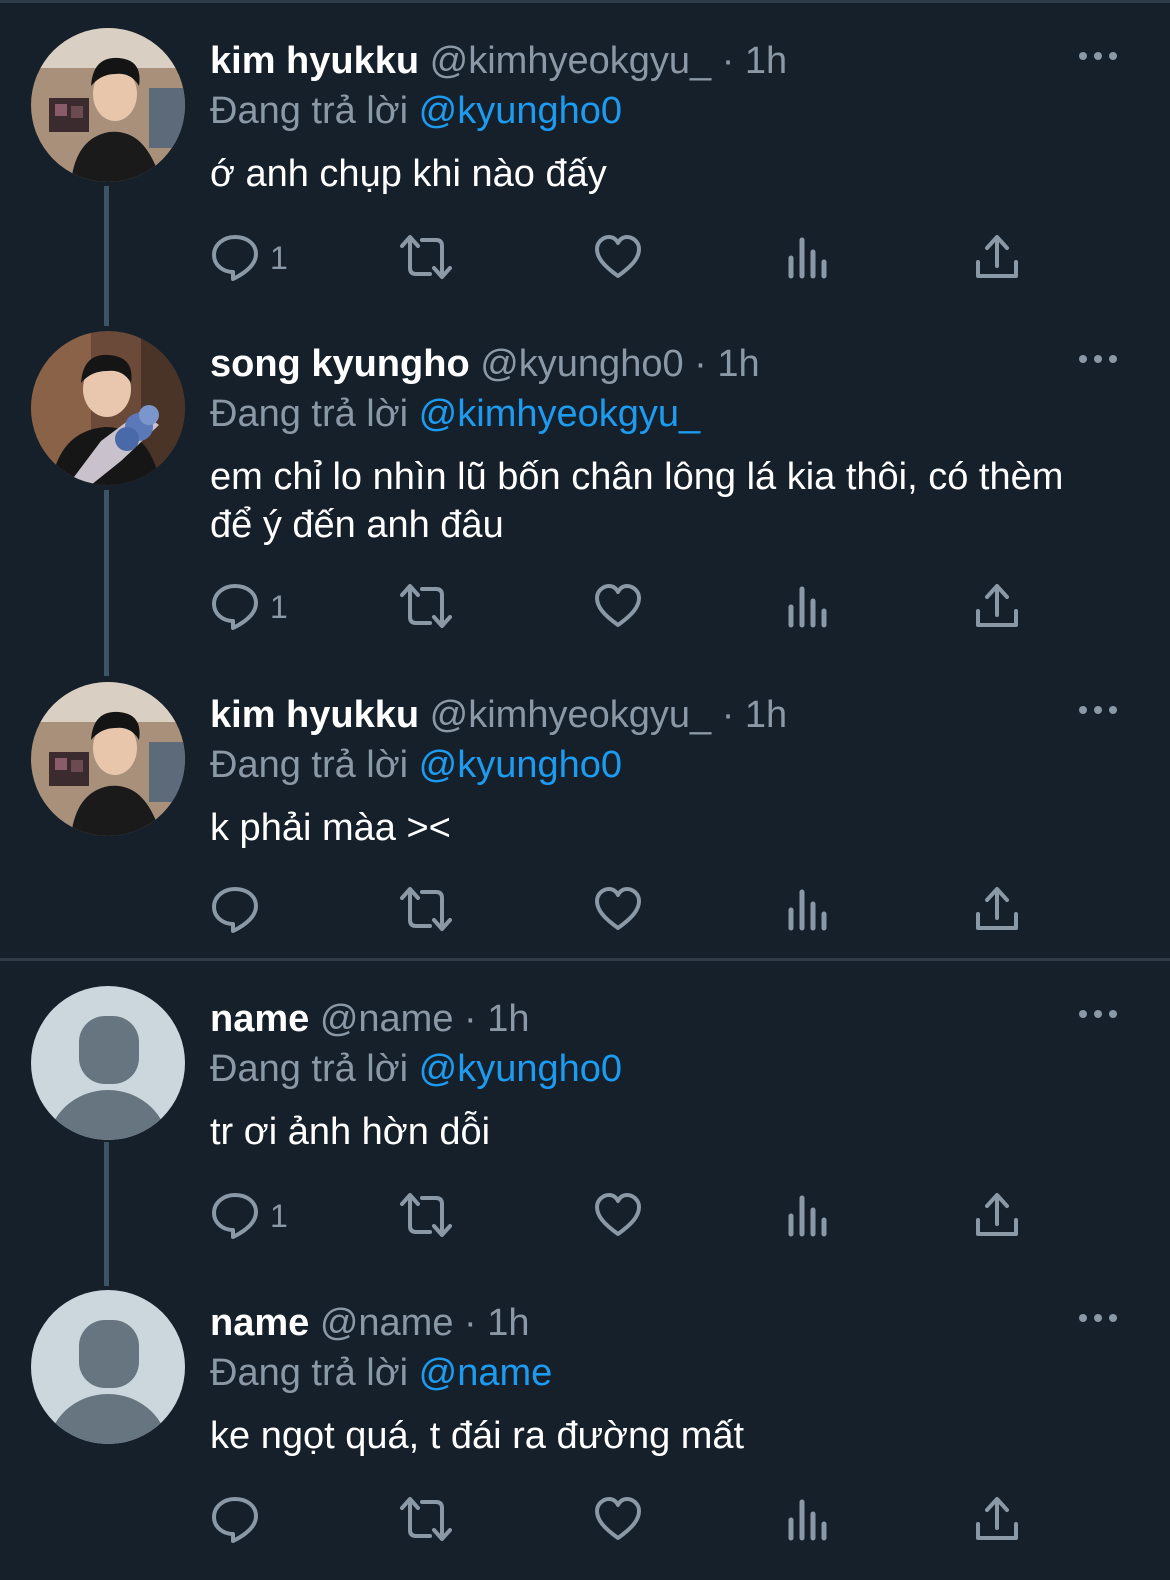 The width and height of the screenshot is (1170, 1580). What do you see at coordinates (350, 1132) in the screenshot?
I see `tweet-text: tr ơi ảnh hờn dỗi` at bounding box center [350, 1132].